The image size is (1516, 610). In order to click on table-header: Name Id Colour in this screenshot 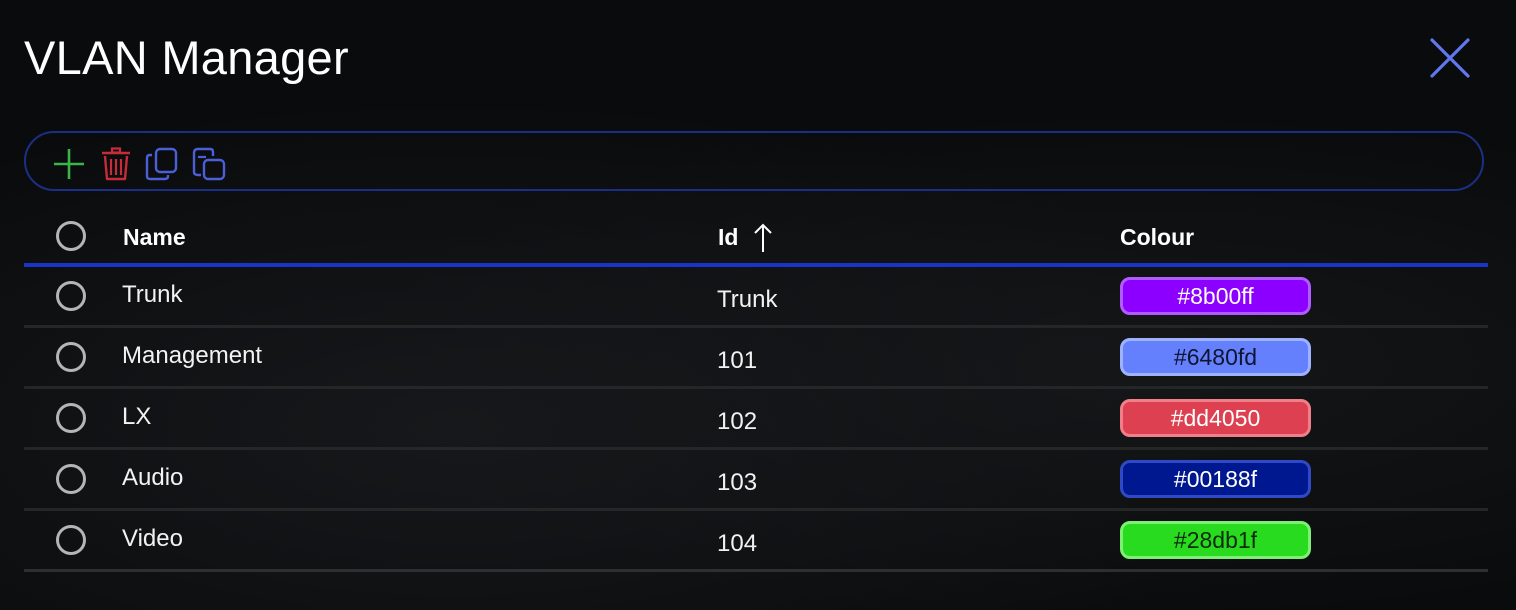, I will do `click(756, 237)`.